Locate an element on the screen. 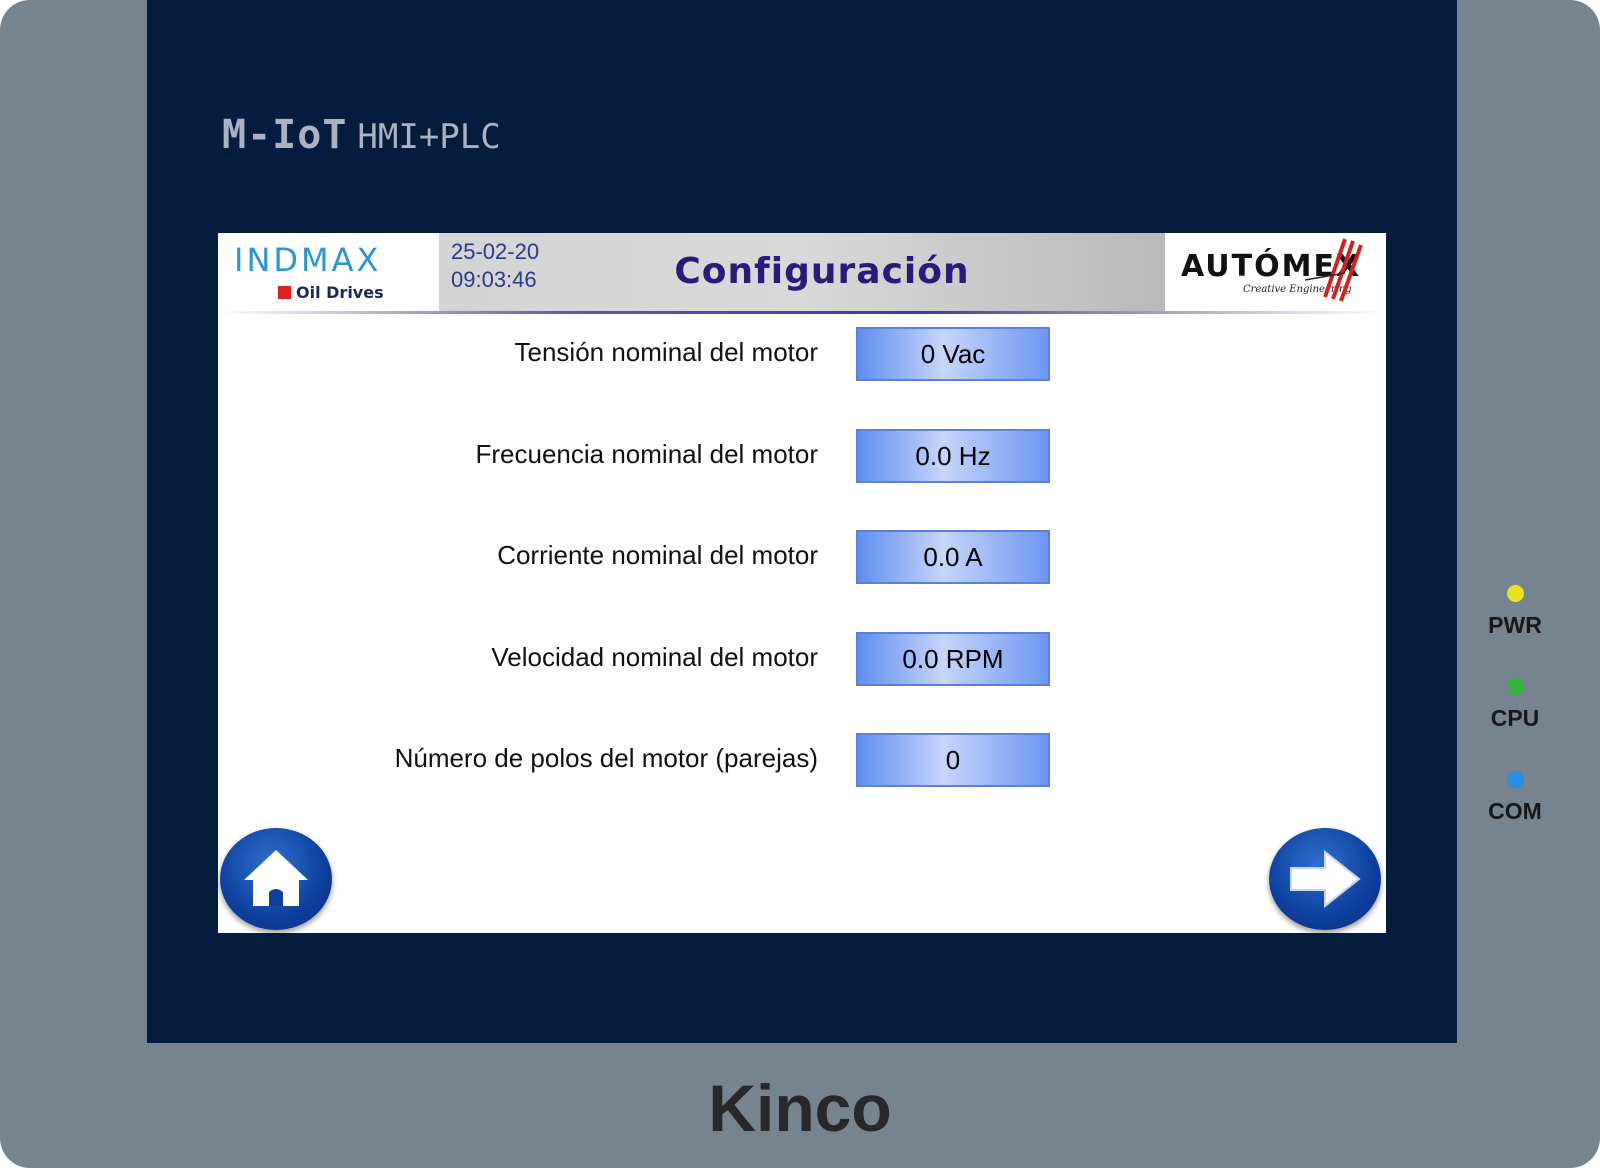 The height and width of the screenshot is (1168, 1600). com-label: COM is located at coordinates (1515, 811).